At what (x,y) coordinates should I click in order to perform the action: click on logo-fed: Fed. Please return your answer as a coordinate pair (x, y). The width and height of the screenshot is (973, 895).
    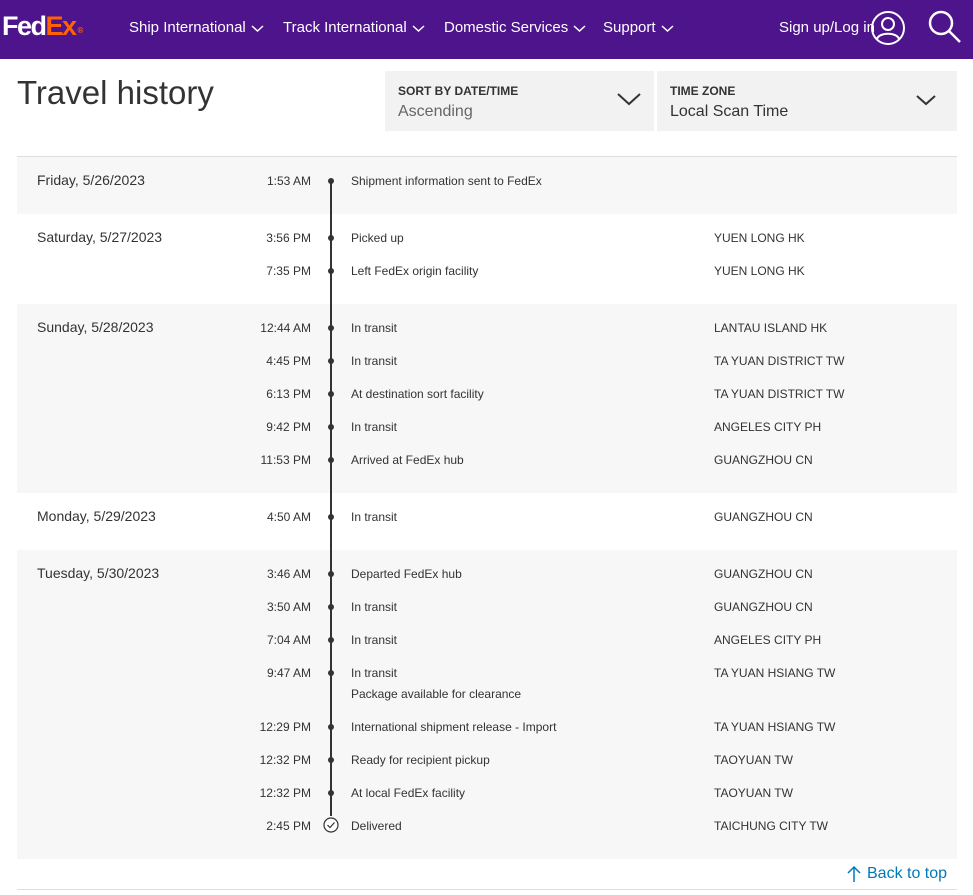
    Looking at the image, I should click on (24, 26).